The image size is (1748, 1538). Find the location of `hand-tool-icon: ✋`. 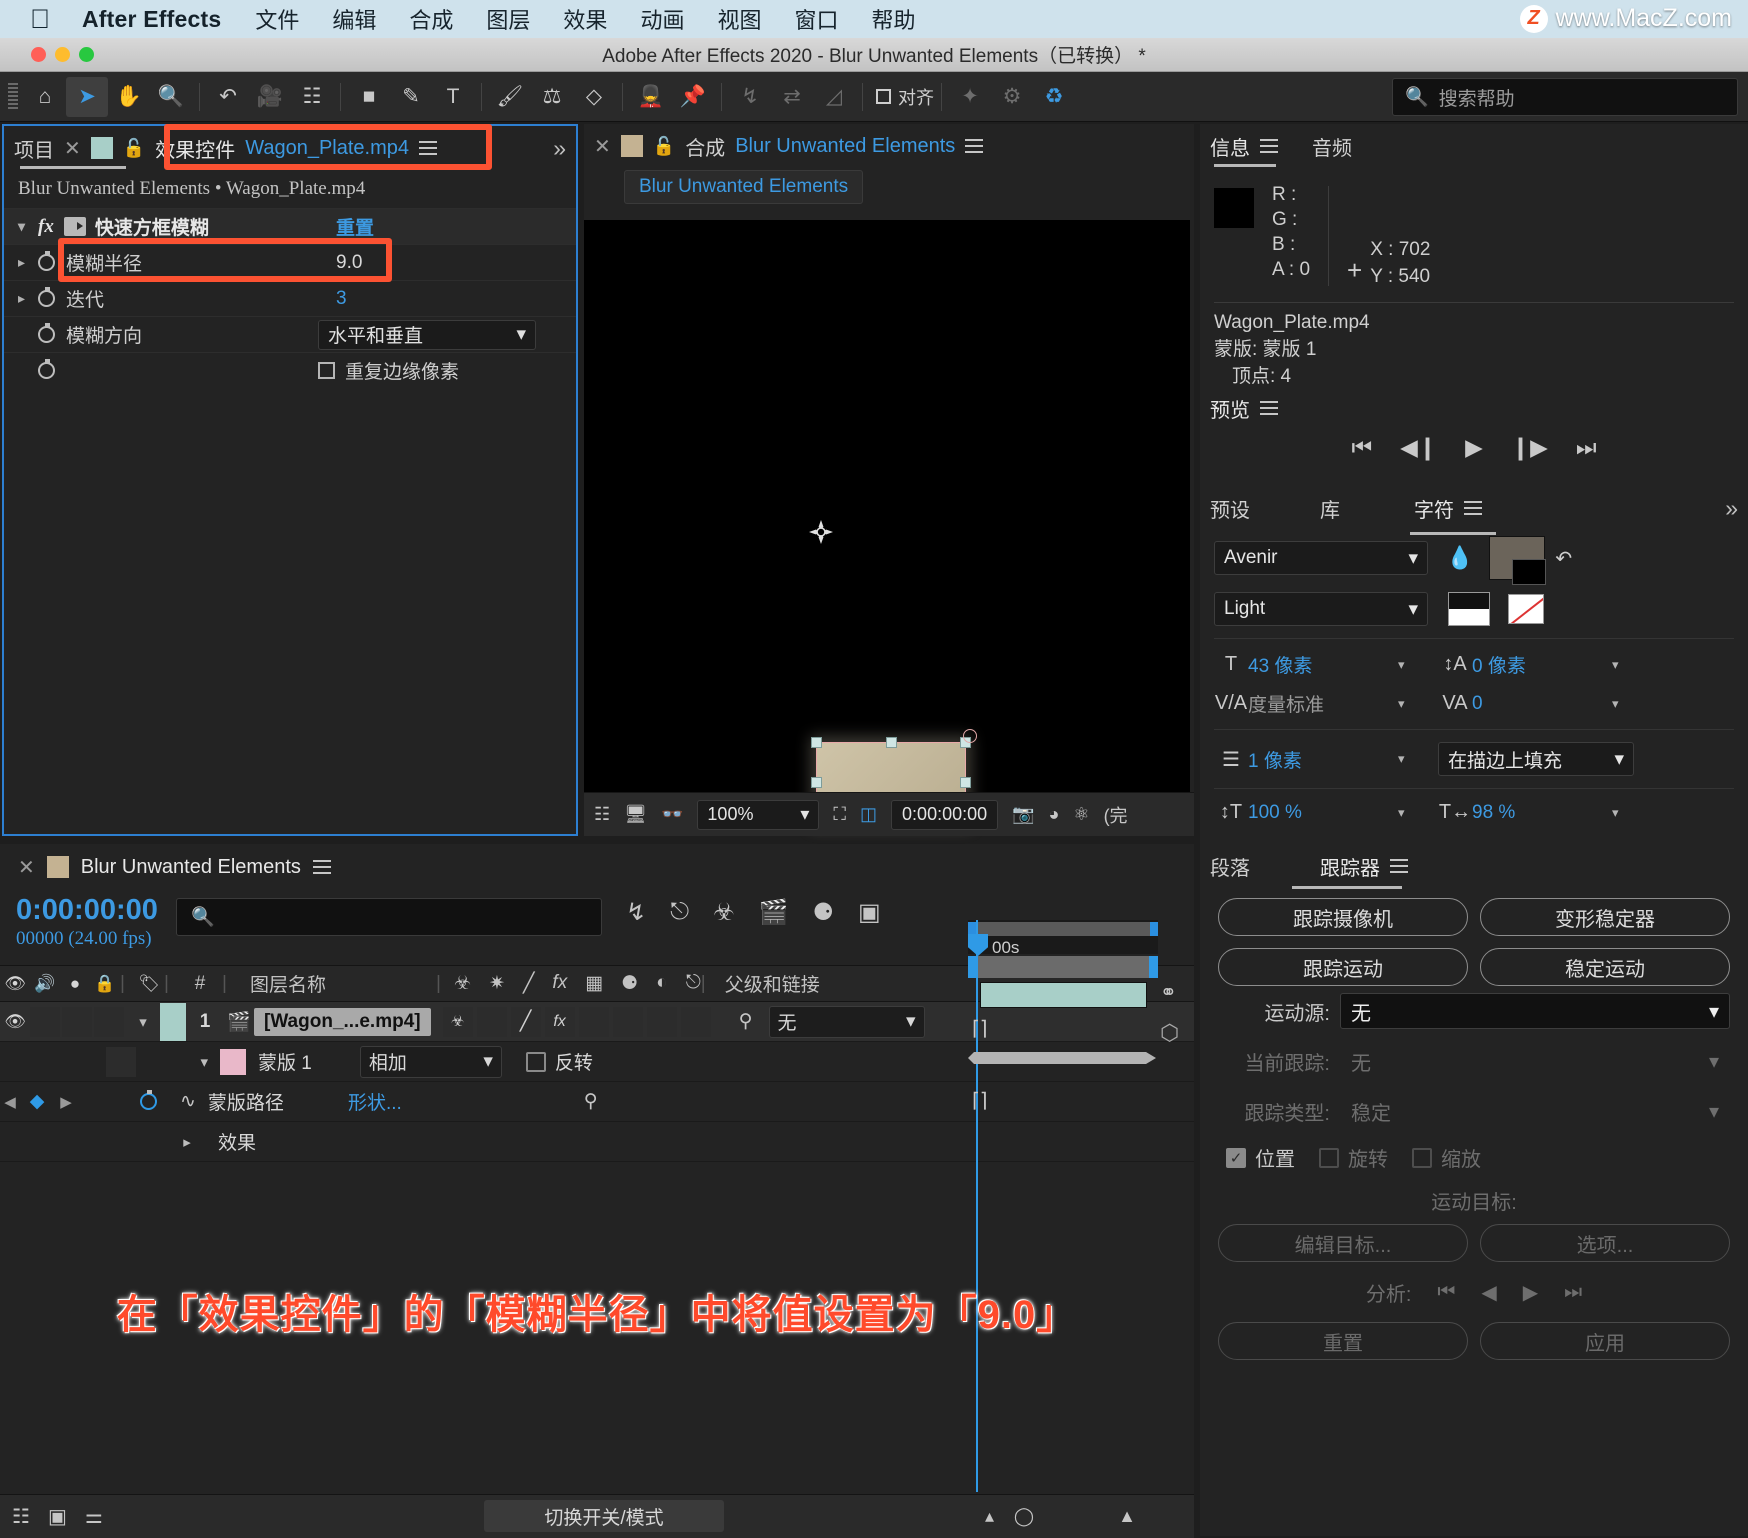

hand-tool-icon: ✋ is located at coordinates (129, 97).